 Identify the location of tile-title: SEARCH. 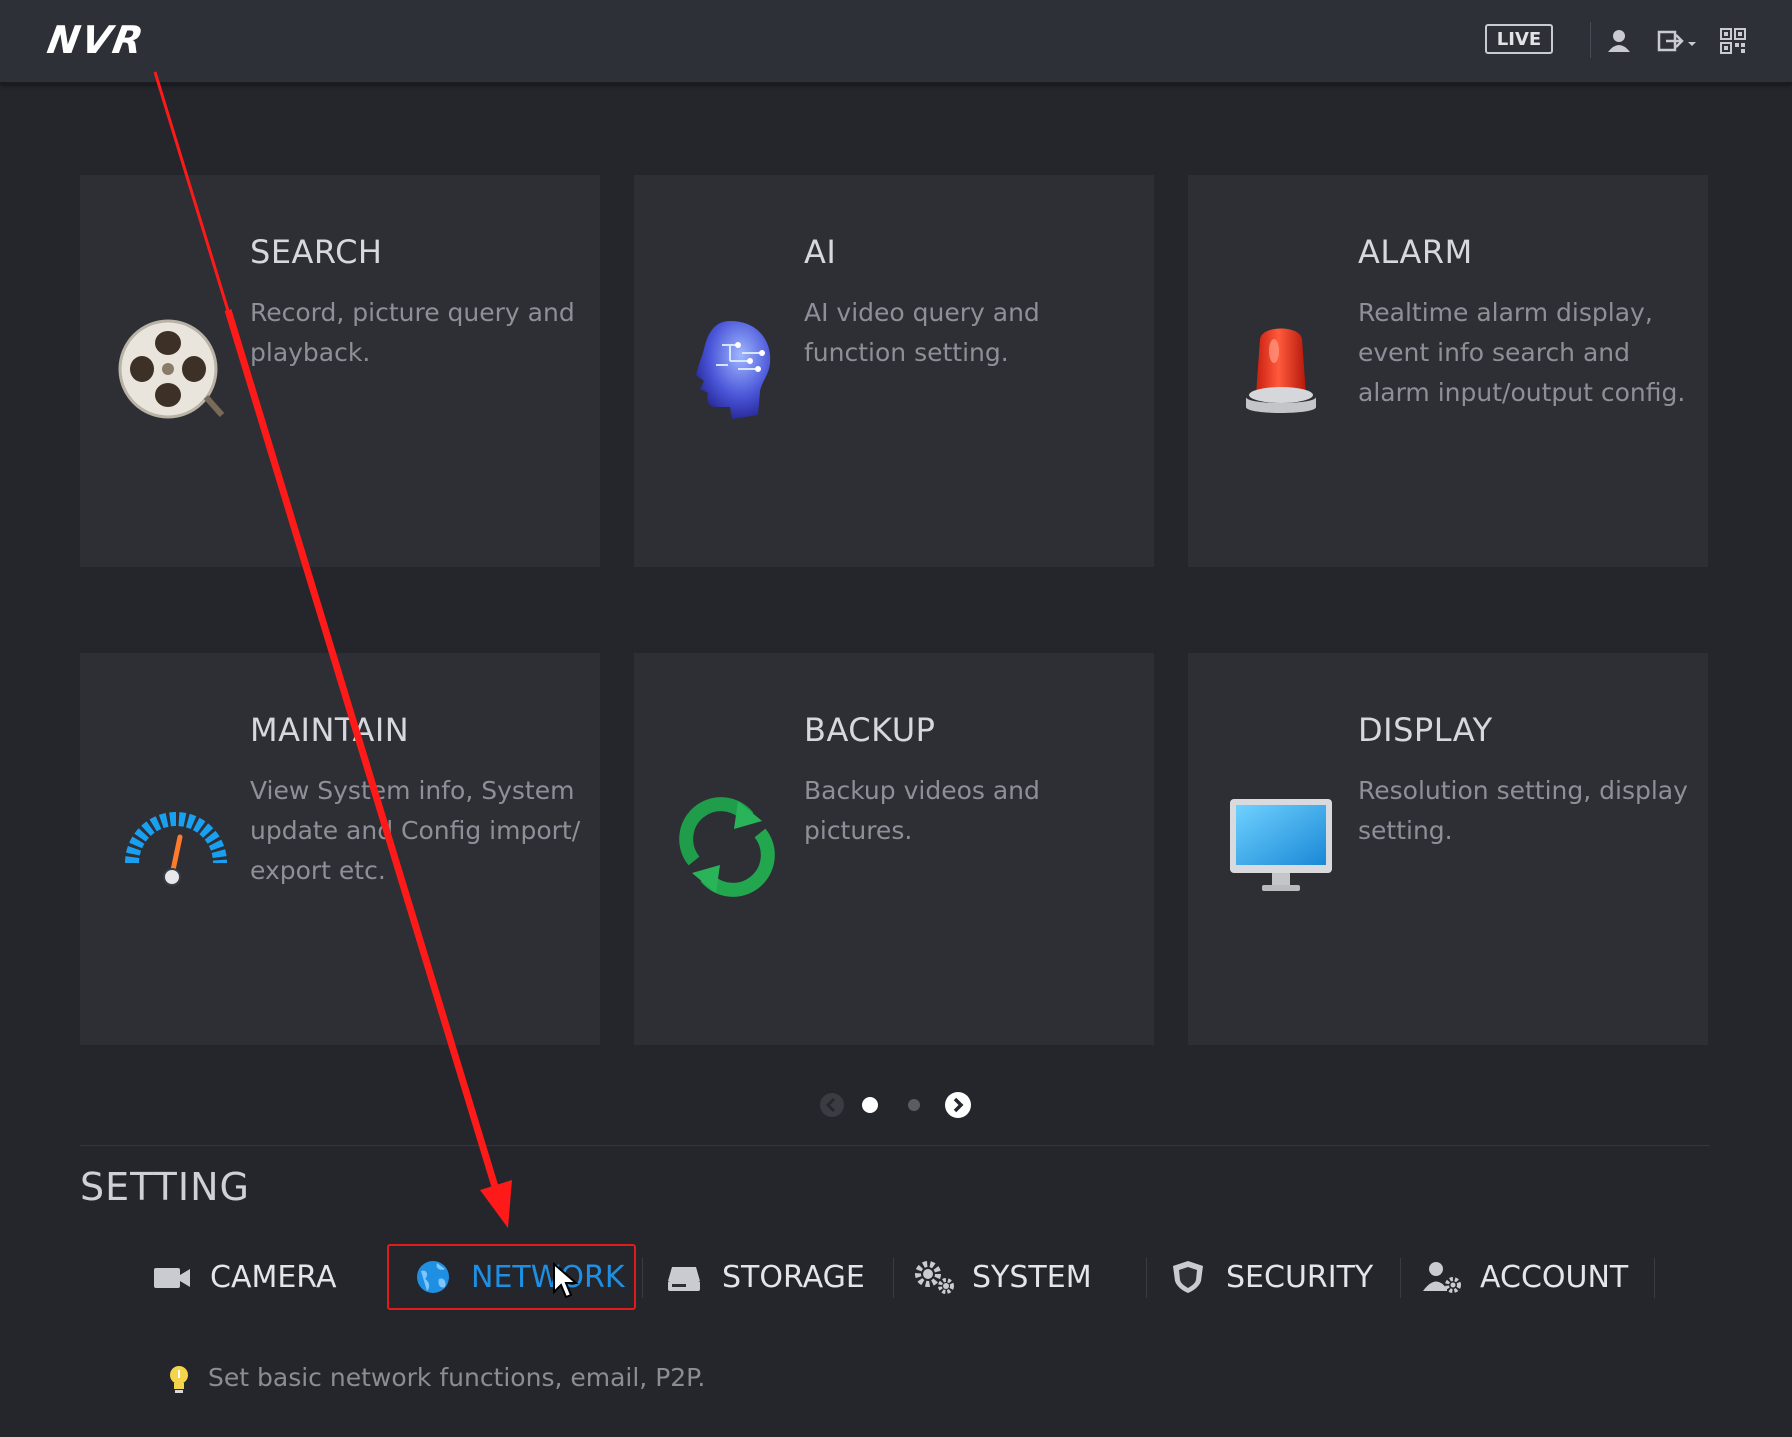
(316, 252).